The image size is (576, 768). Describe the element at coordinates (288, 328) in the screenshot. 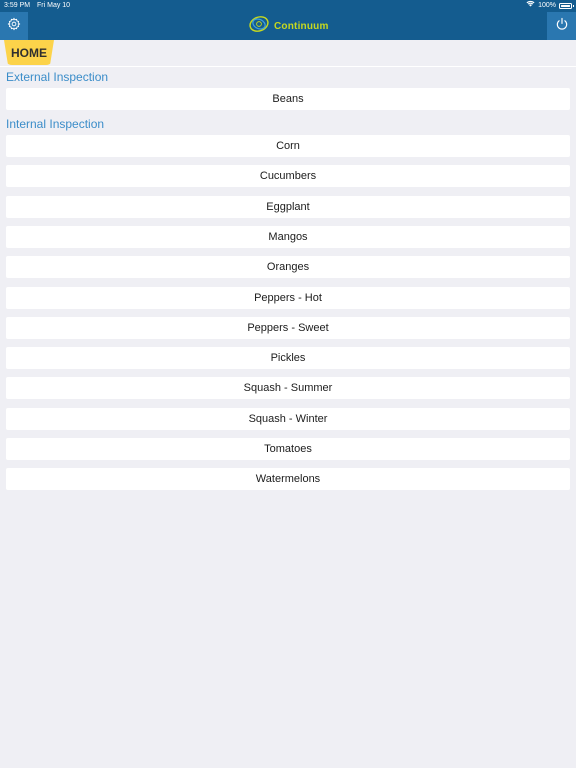

I see `list-item-peppers-sweet: Peppers - Sweet` at that location.